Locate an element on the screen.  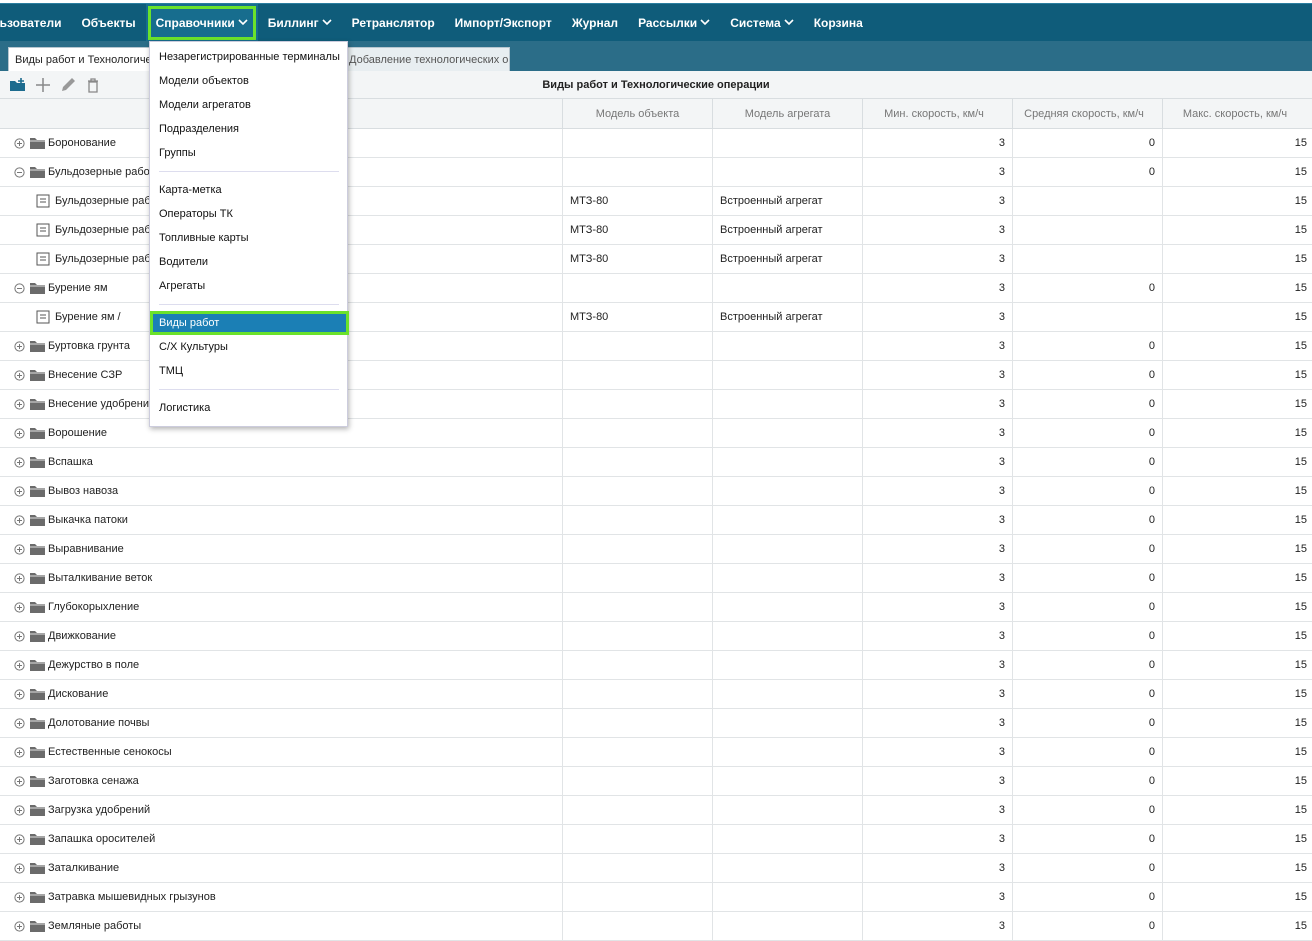
table-row: Затравка мышевидных грызунов 3 0 15 is located at coordinates (656, 897).